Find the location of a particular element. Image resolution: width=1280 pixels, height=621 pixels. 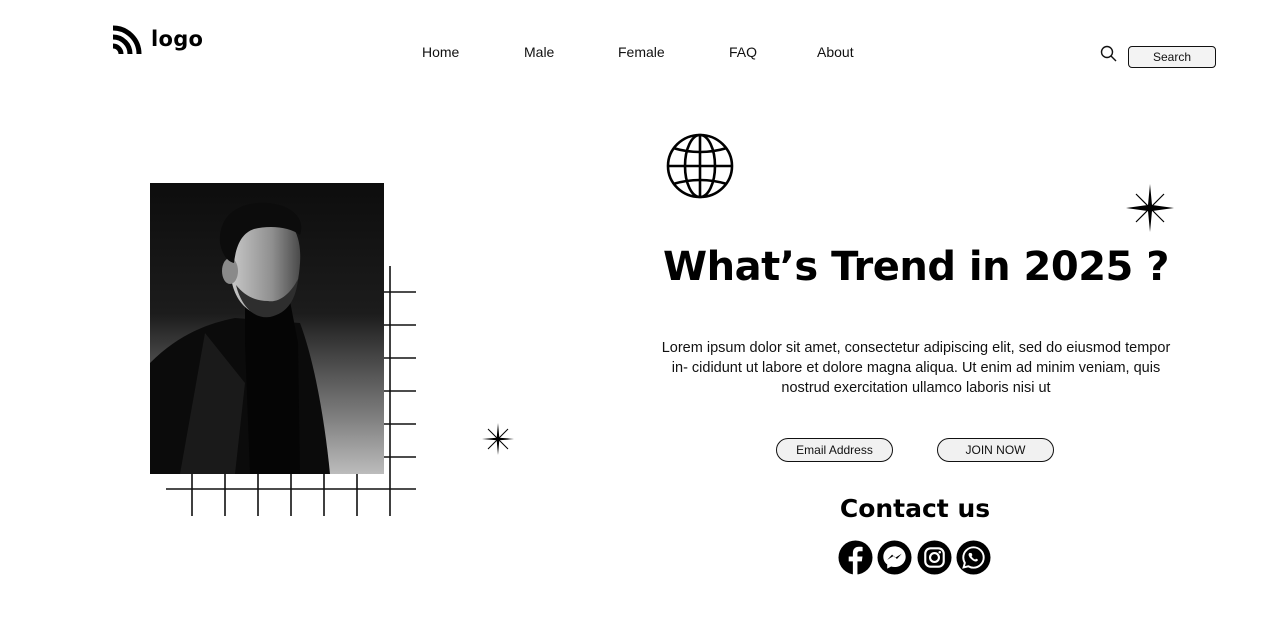

nav-home: Home is located at coordinates (440, 52).